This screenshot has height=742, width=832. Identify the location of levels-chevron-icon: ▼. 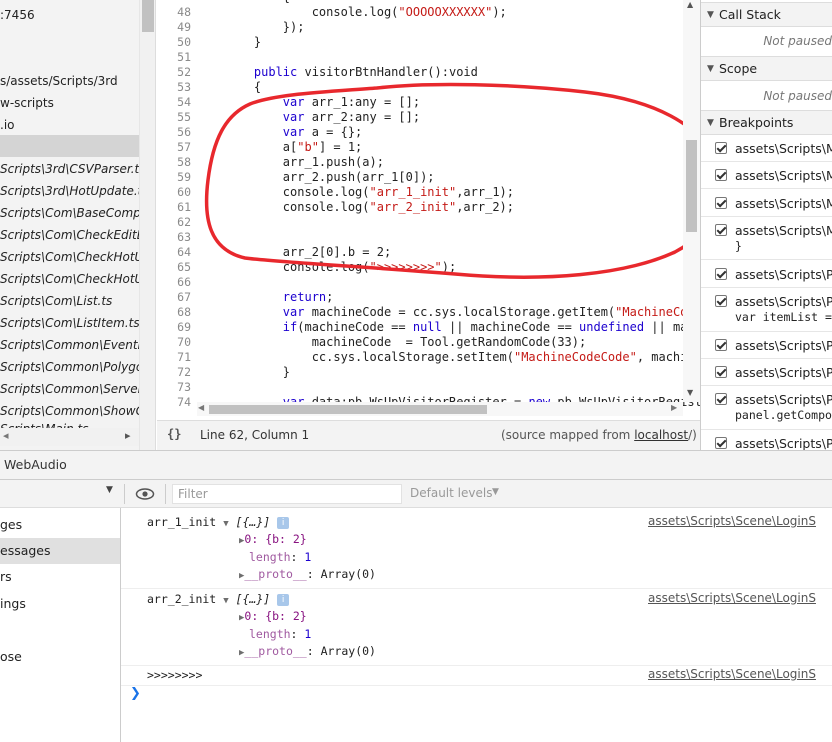
(495, 492).